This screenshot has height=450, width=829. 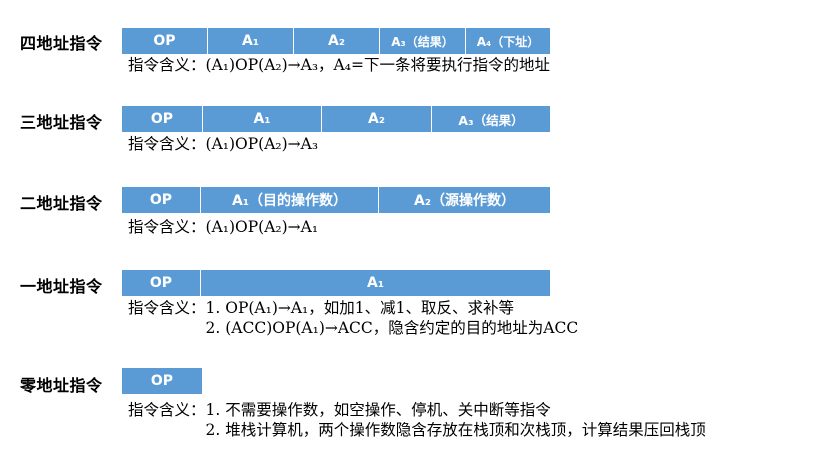 I want to click on desc-four-address: 指令含义：(A₁)OP(A₂)→A₃，A₄=下一条将要执行指令的地址, so click(x=339, y=65).